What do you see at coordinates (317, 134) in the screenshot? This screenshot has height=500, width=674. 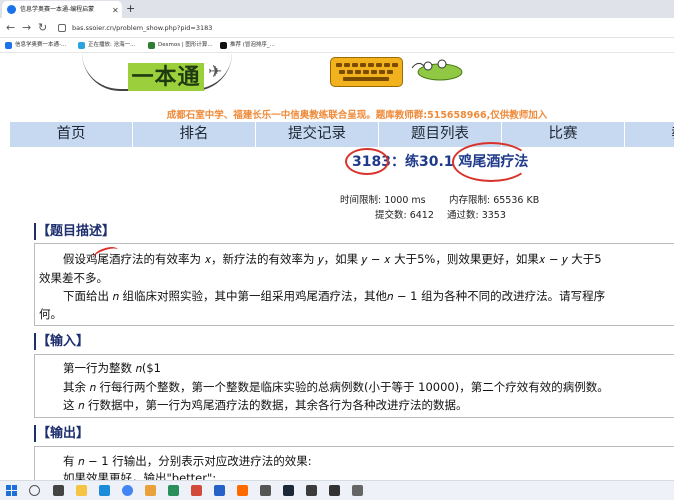 I see `menu-submissions: 提交记录` at bounding box center [317, 134].